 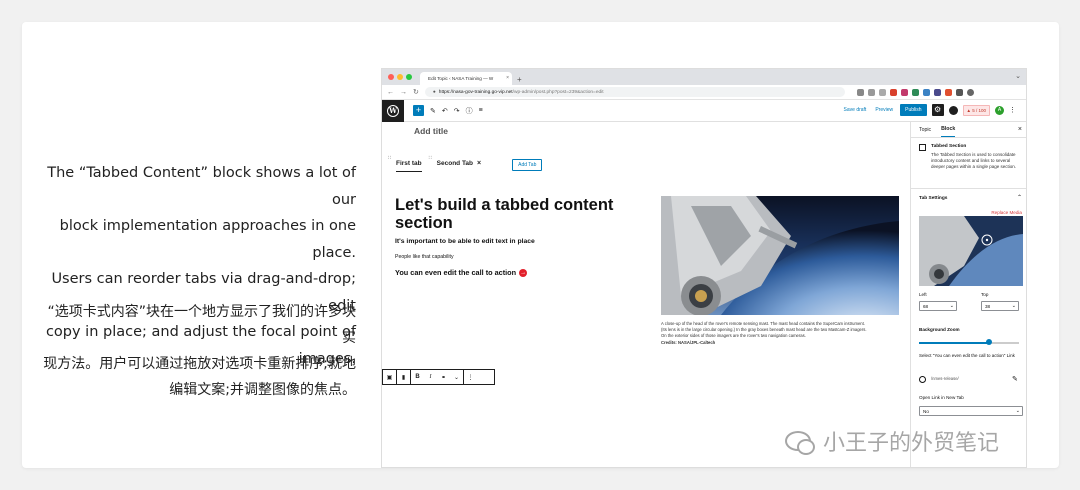 What do you see at coordinates (201, 325) in the screenshot?
I see `caption-zh-line: “选项卡式内容”块在一个地方显示了我们的许多块实` at bounding box center [201, 325].